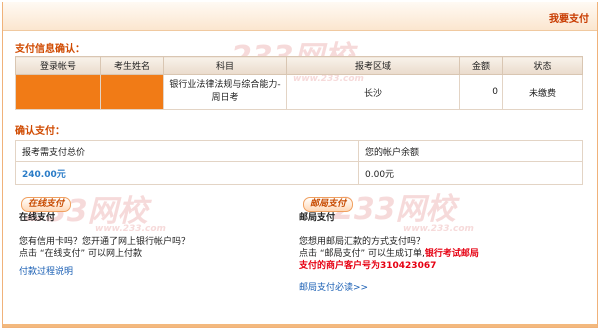  Describe the element at coordinates (40, 131) in the screenshot. I see `confirm-title: 确认支付：` at that location.